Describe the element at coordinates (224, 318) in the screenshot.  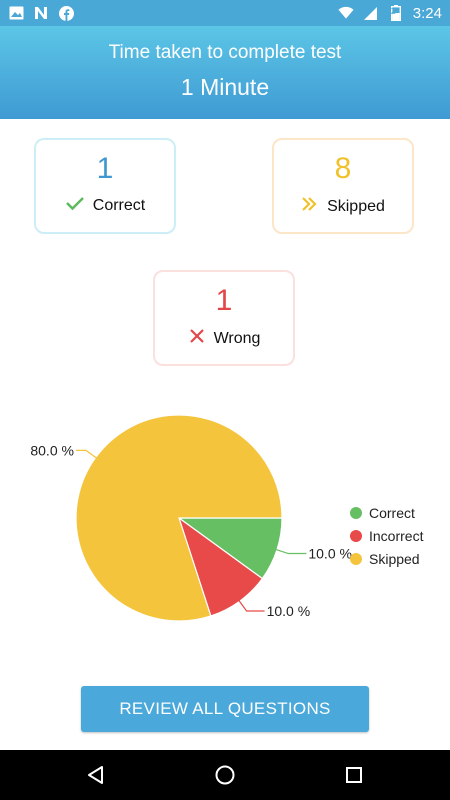
I see `wrong-card: 1 Wrong` at that location.